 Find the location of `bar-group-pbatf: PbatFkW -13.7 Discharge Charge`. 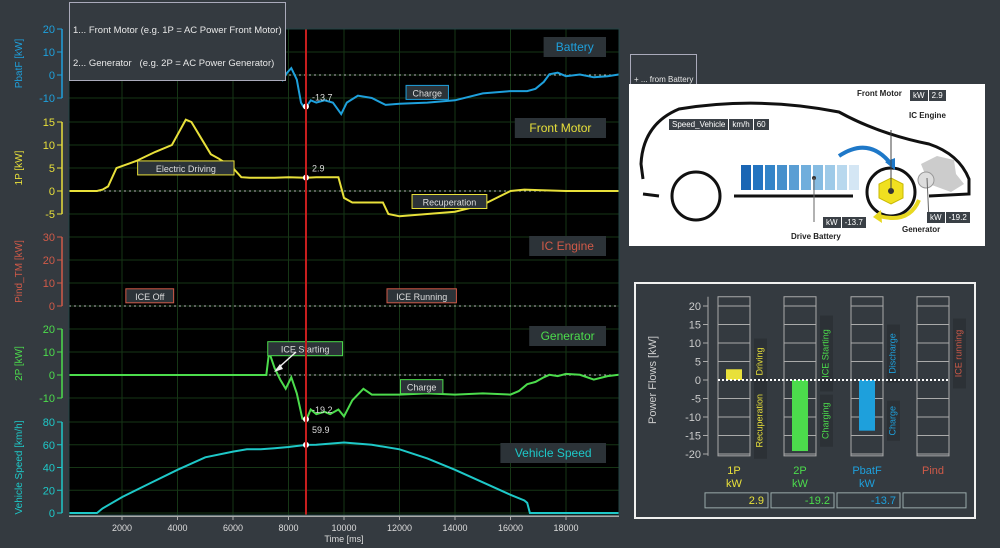

bar-group-pbatf: PbatFkW -13.7 Discharge Charge is located at coordinates (868, 402).